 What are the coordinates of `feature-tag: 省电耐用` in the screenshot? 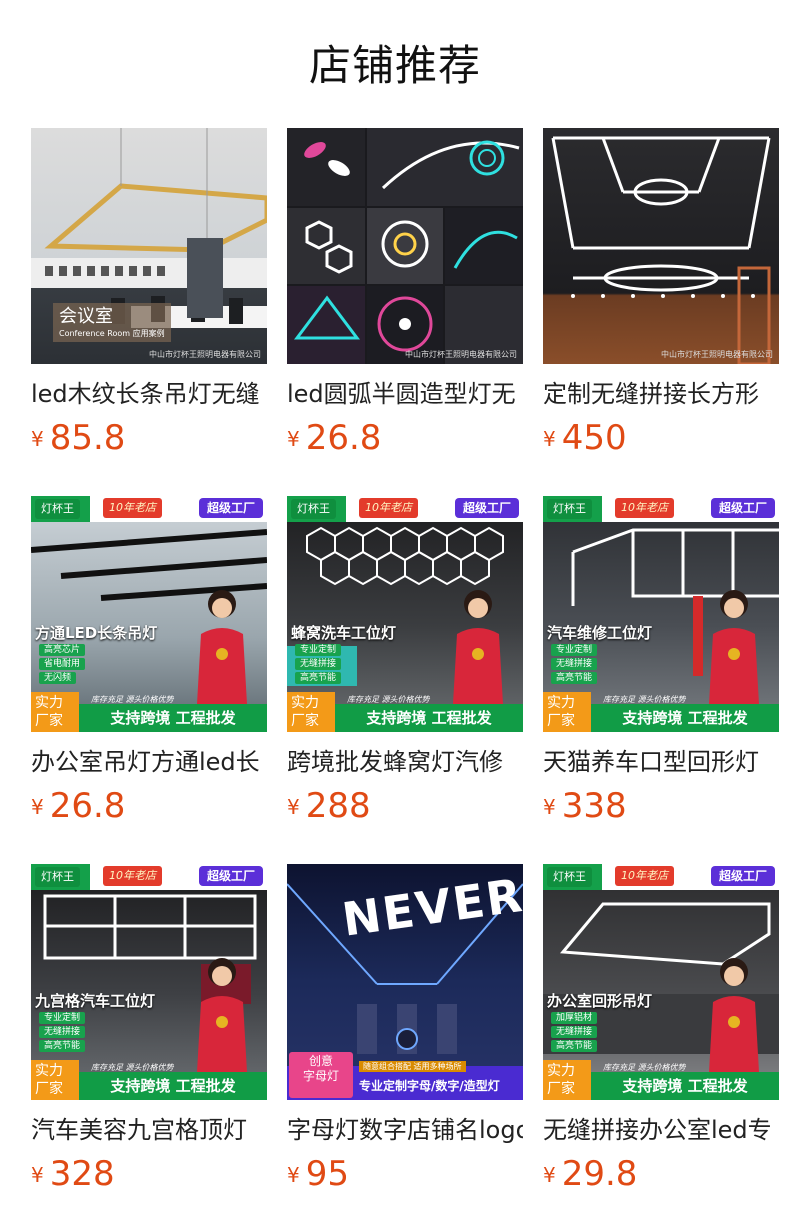 It's located at (62, 664).